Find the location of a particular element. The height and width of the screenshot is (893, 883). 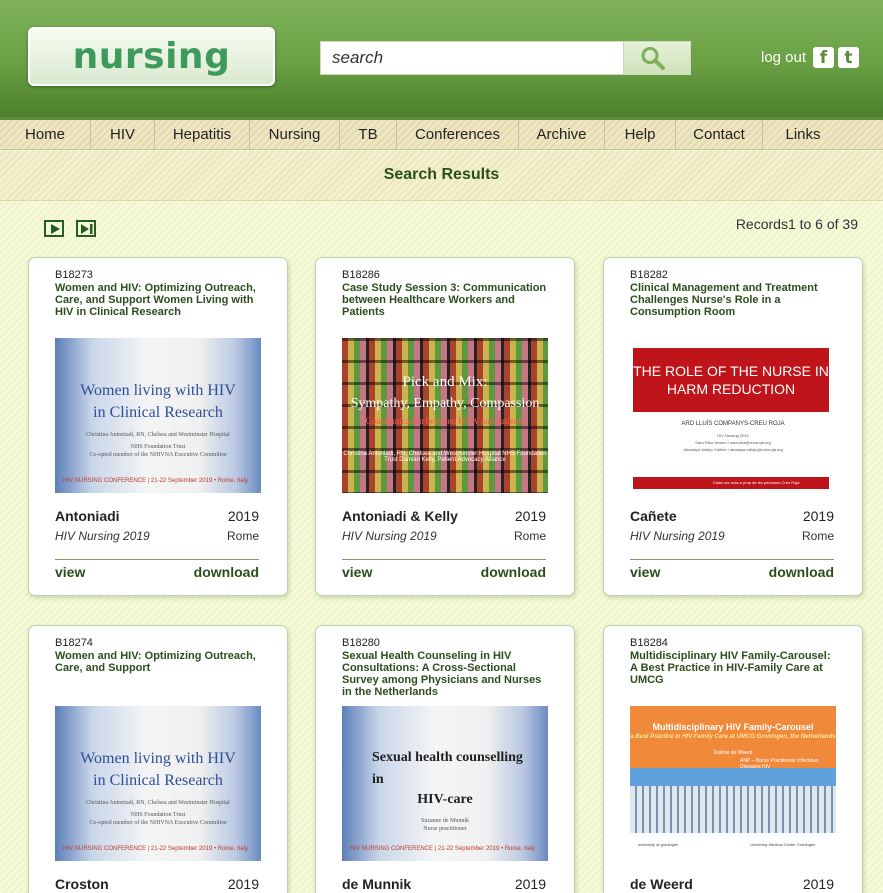

nav-item-help: Help is located at coordinates (640, 135).